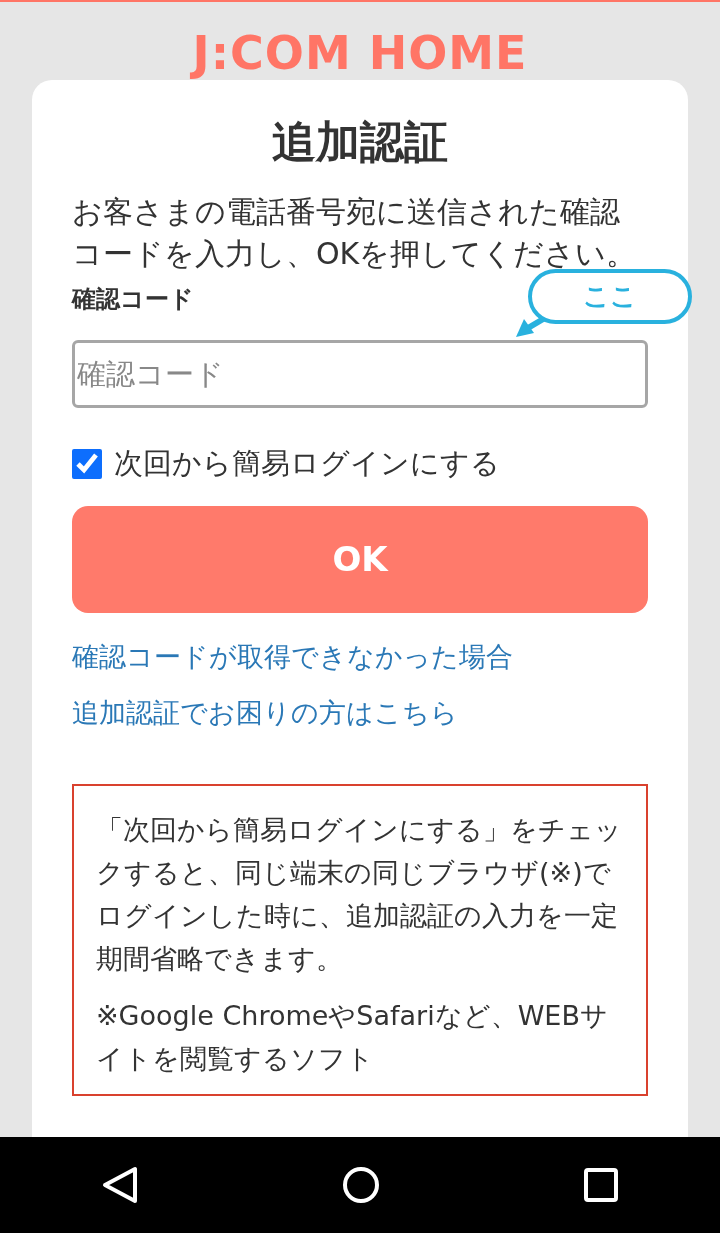  What do you see at coordinates (120, 1185) in the screenshot?
I see `back-icon` at bounding box center [120, 1185].